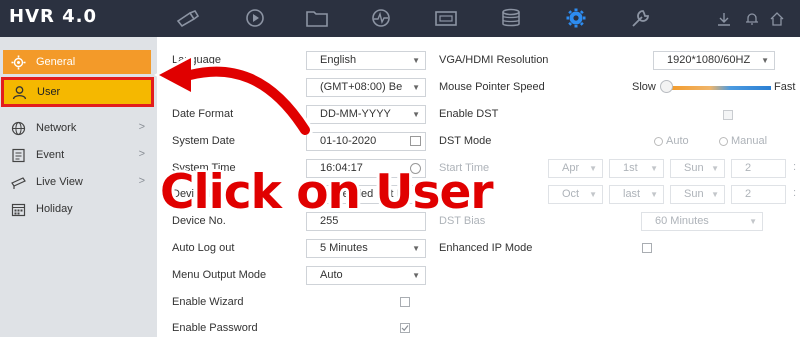 This screenshot has height=337, width=800. What do you see at coordinates (758, 194) in the screenshot?
I see `end-hour-input: 2` at bounding box center [758, 194].